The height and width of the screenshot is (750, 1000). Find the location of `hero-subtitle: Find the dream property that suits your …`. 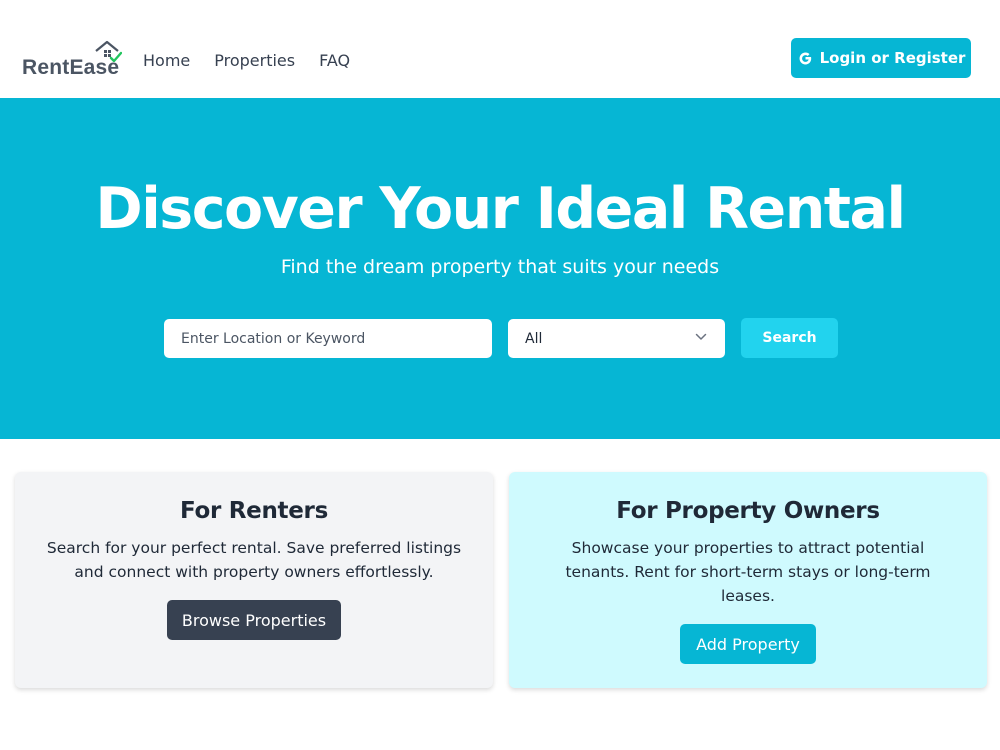

hero-subtitle: Find the dream property that suits your … is located at coordinates (500, 267).